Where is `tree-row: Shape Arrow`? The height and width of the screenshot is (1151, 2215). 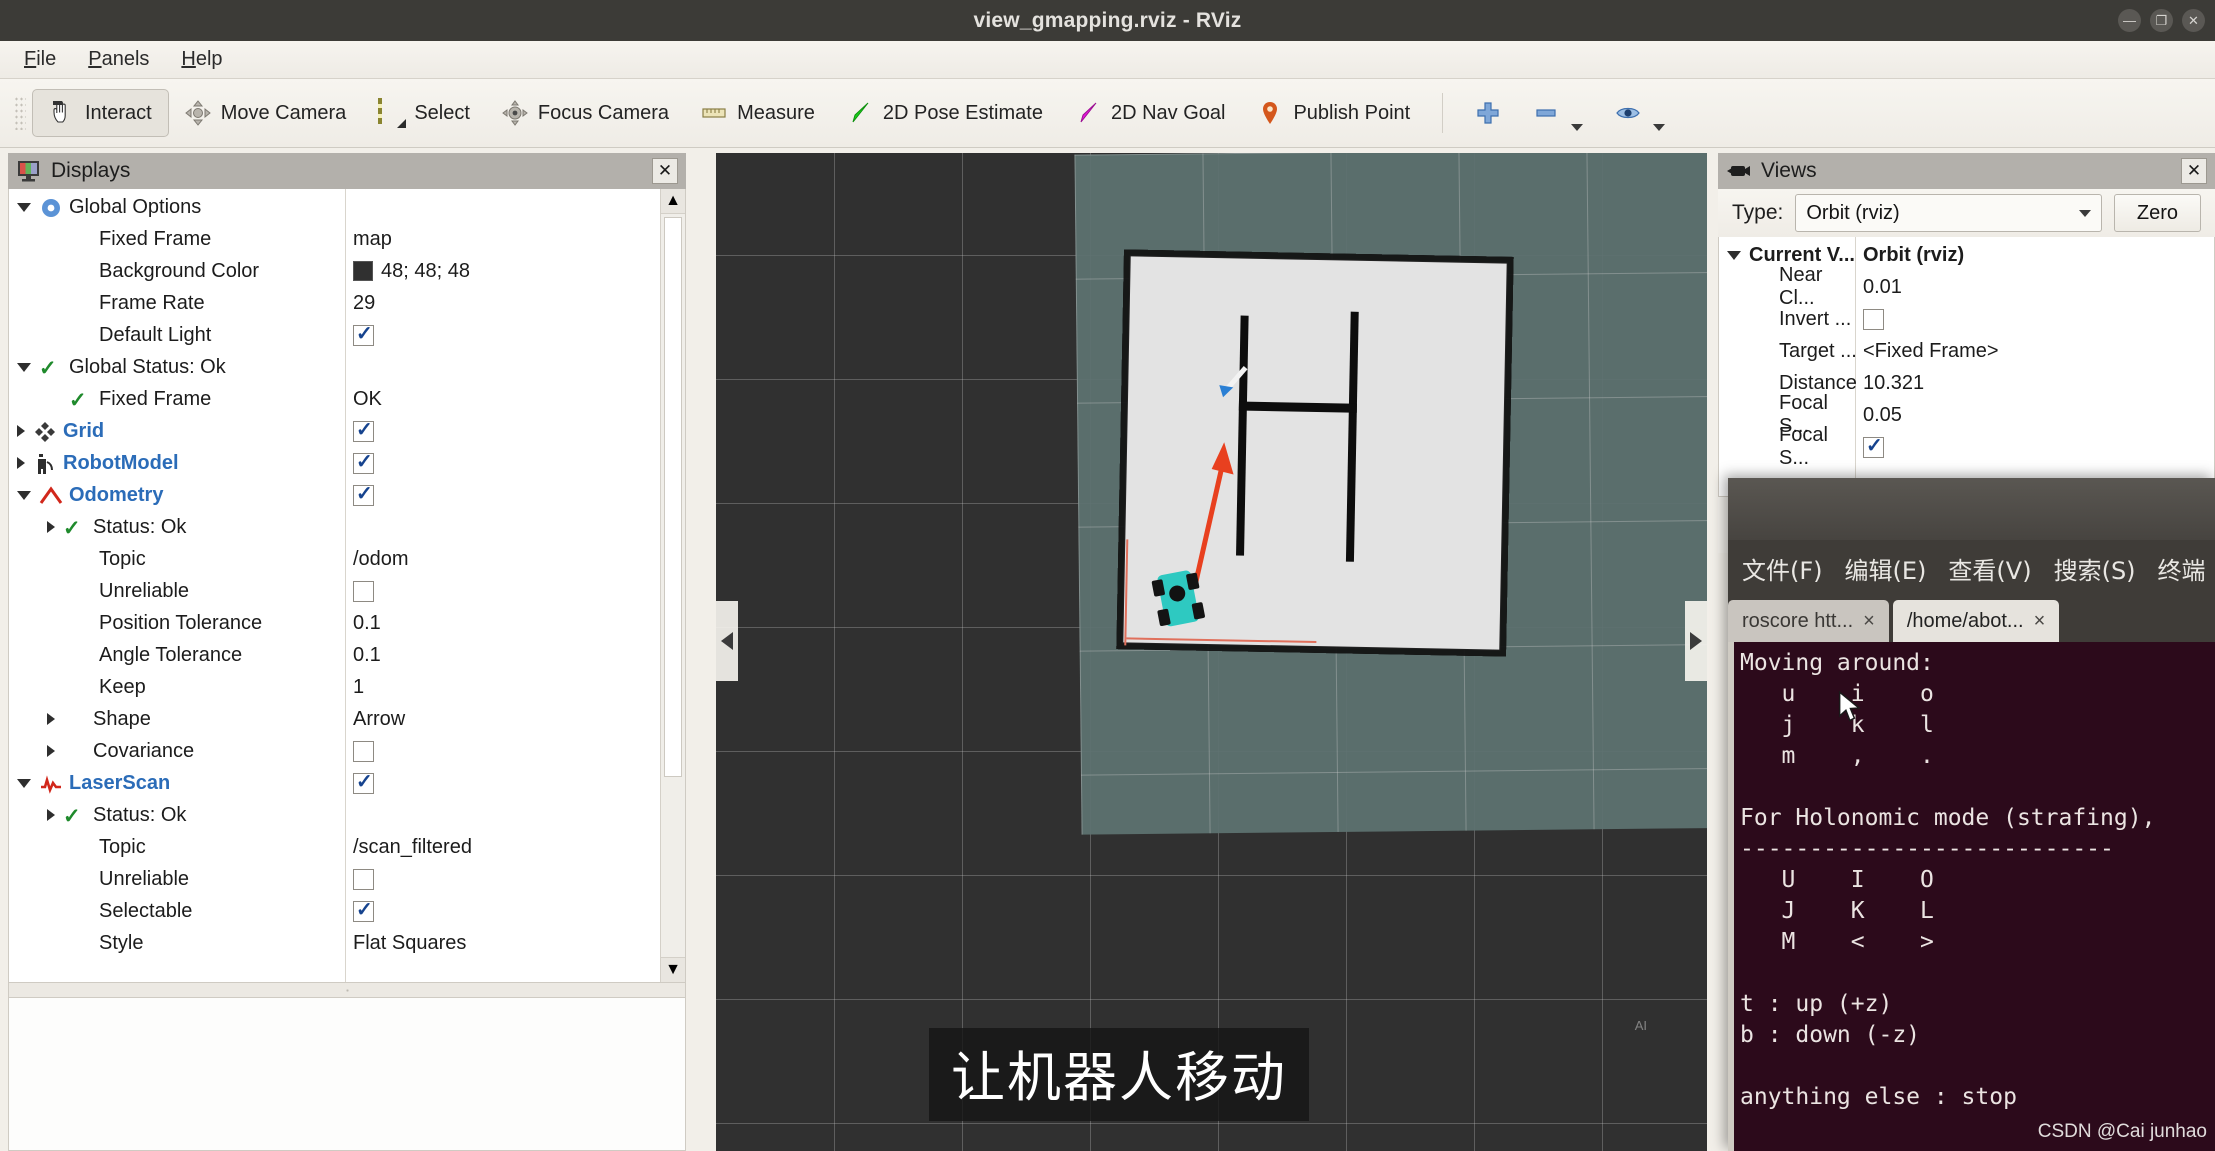 tree-row: Shape Arrow is located at coordinates (334, 719).